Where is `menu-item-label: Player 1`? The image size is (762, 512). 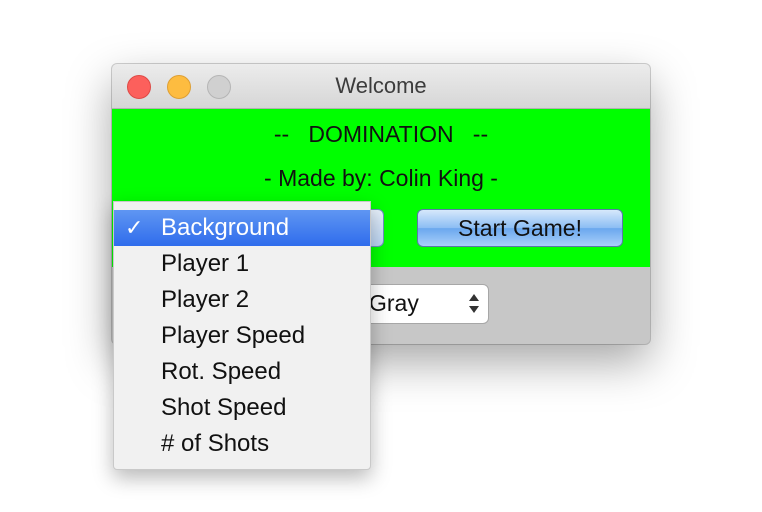
menu-item-label: Player 1 is located at coordinates (205, 263).